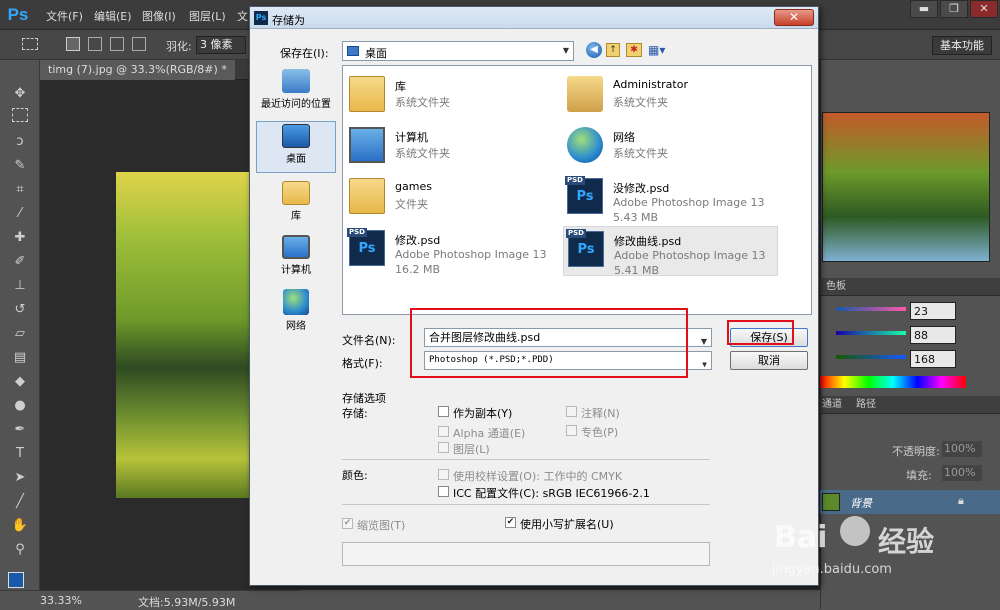 The height and width of the screenshot is (610, 1000). I want to click on workspace-button: 基本功能, so click(962, 45).